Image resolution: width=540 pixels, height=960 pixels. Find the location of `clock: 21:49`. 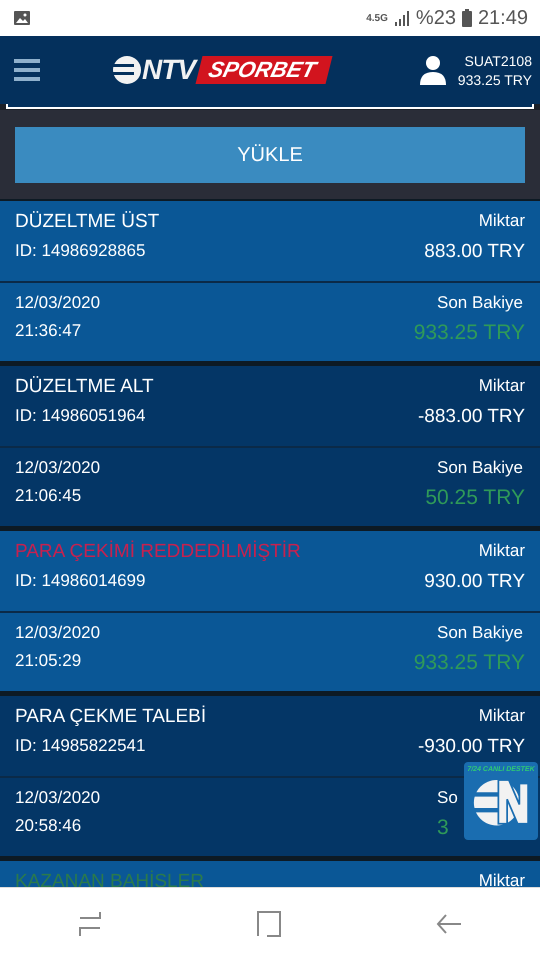

clock: 21:49 is located at coordinates (503, 18).